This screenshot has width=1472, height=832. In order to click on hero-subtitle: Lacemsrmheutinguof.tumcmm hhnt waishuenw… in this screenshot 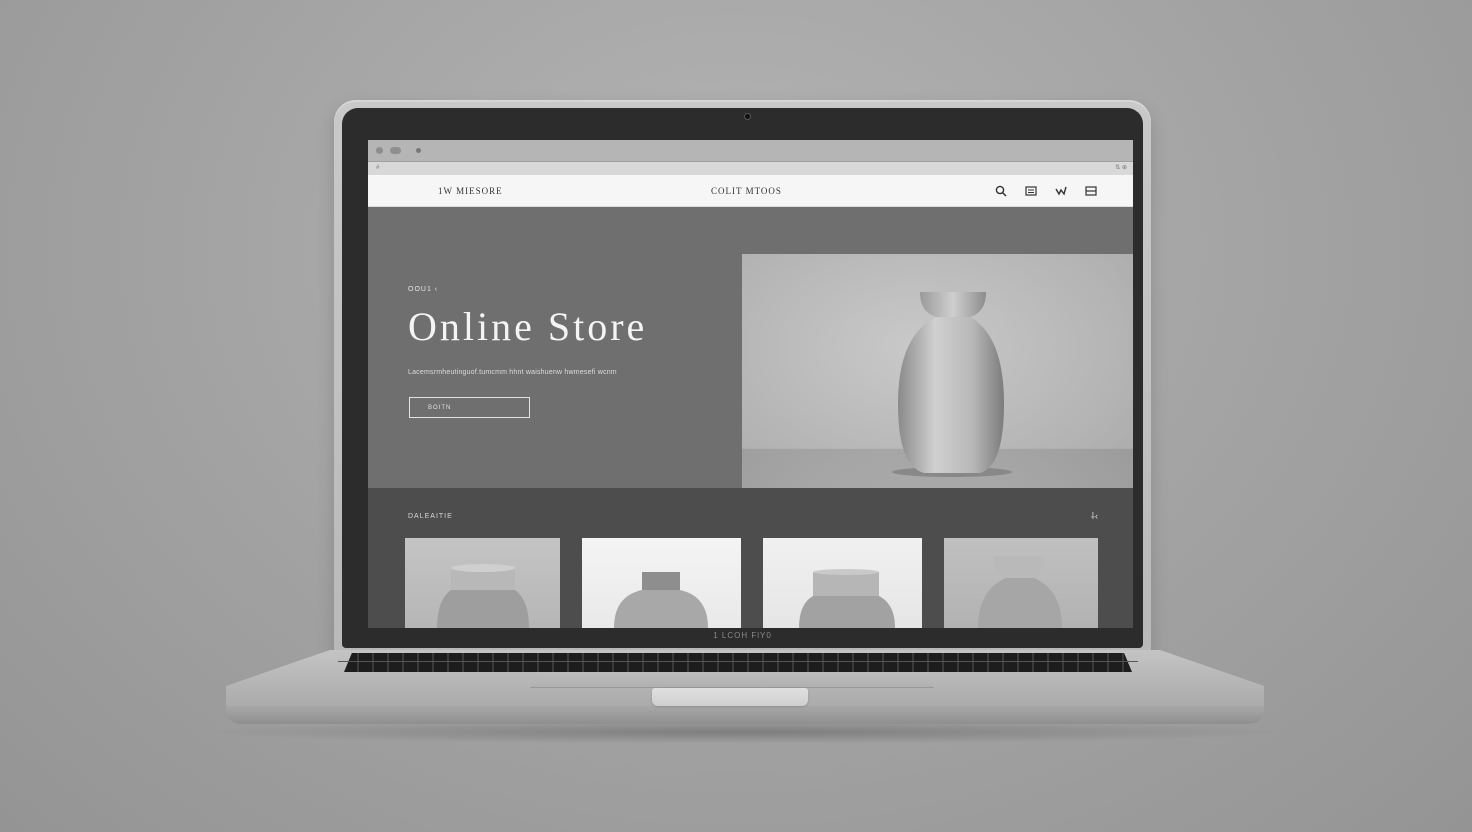, I will do `click(512, 372)`.